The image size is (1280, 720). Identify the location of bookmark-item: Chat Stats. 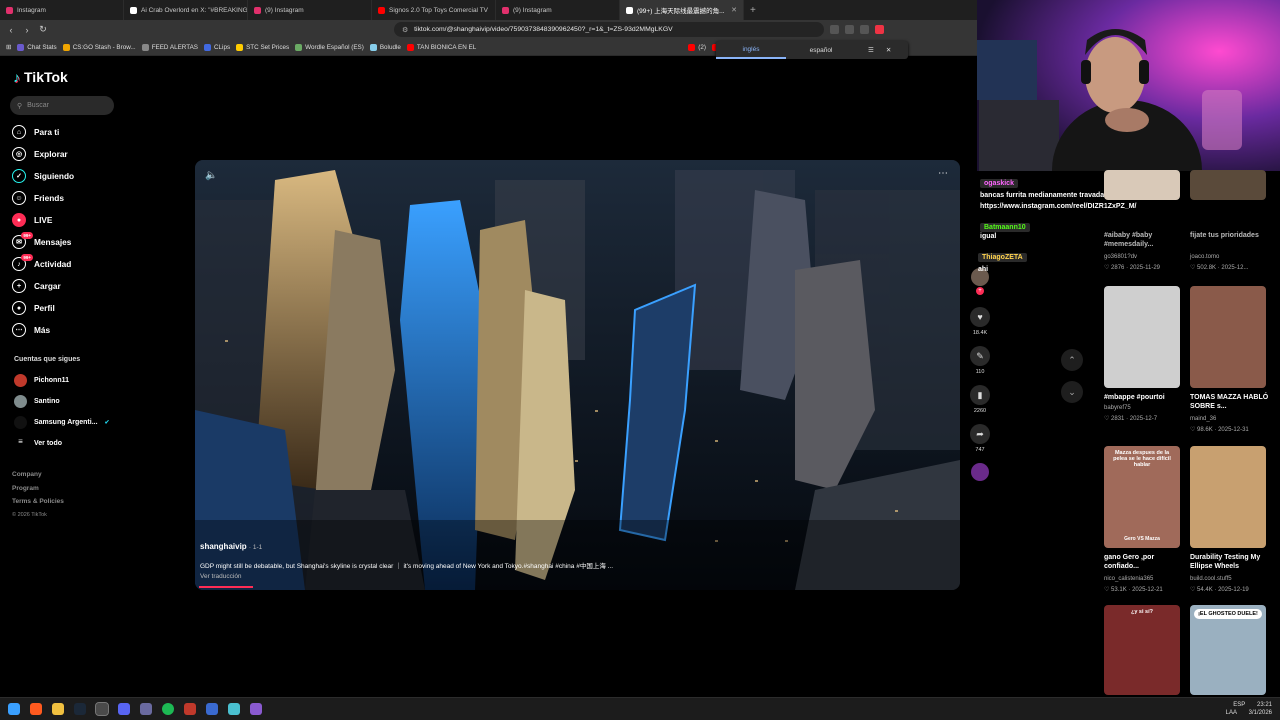
(37, 47).